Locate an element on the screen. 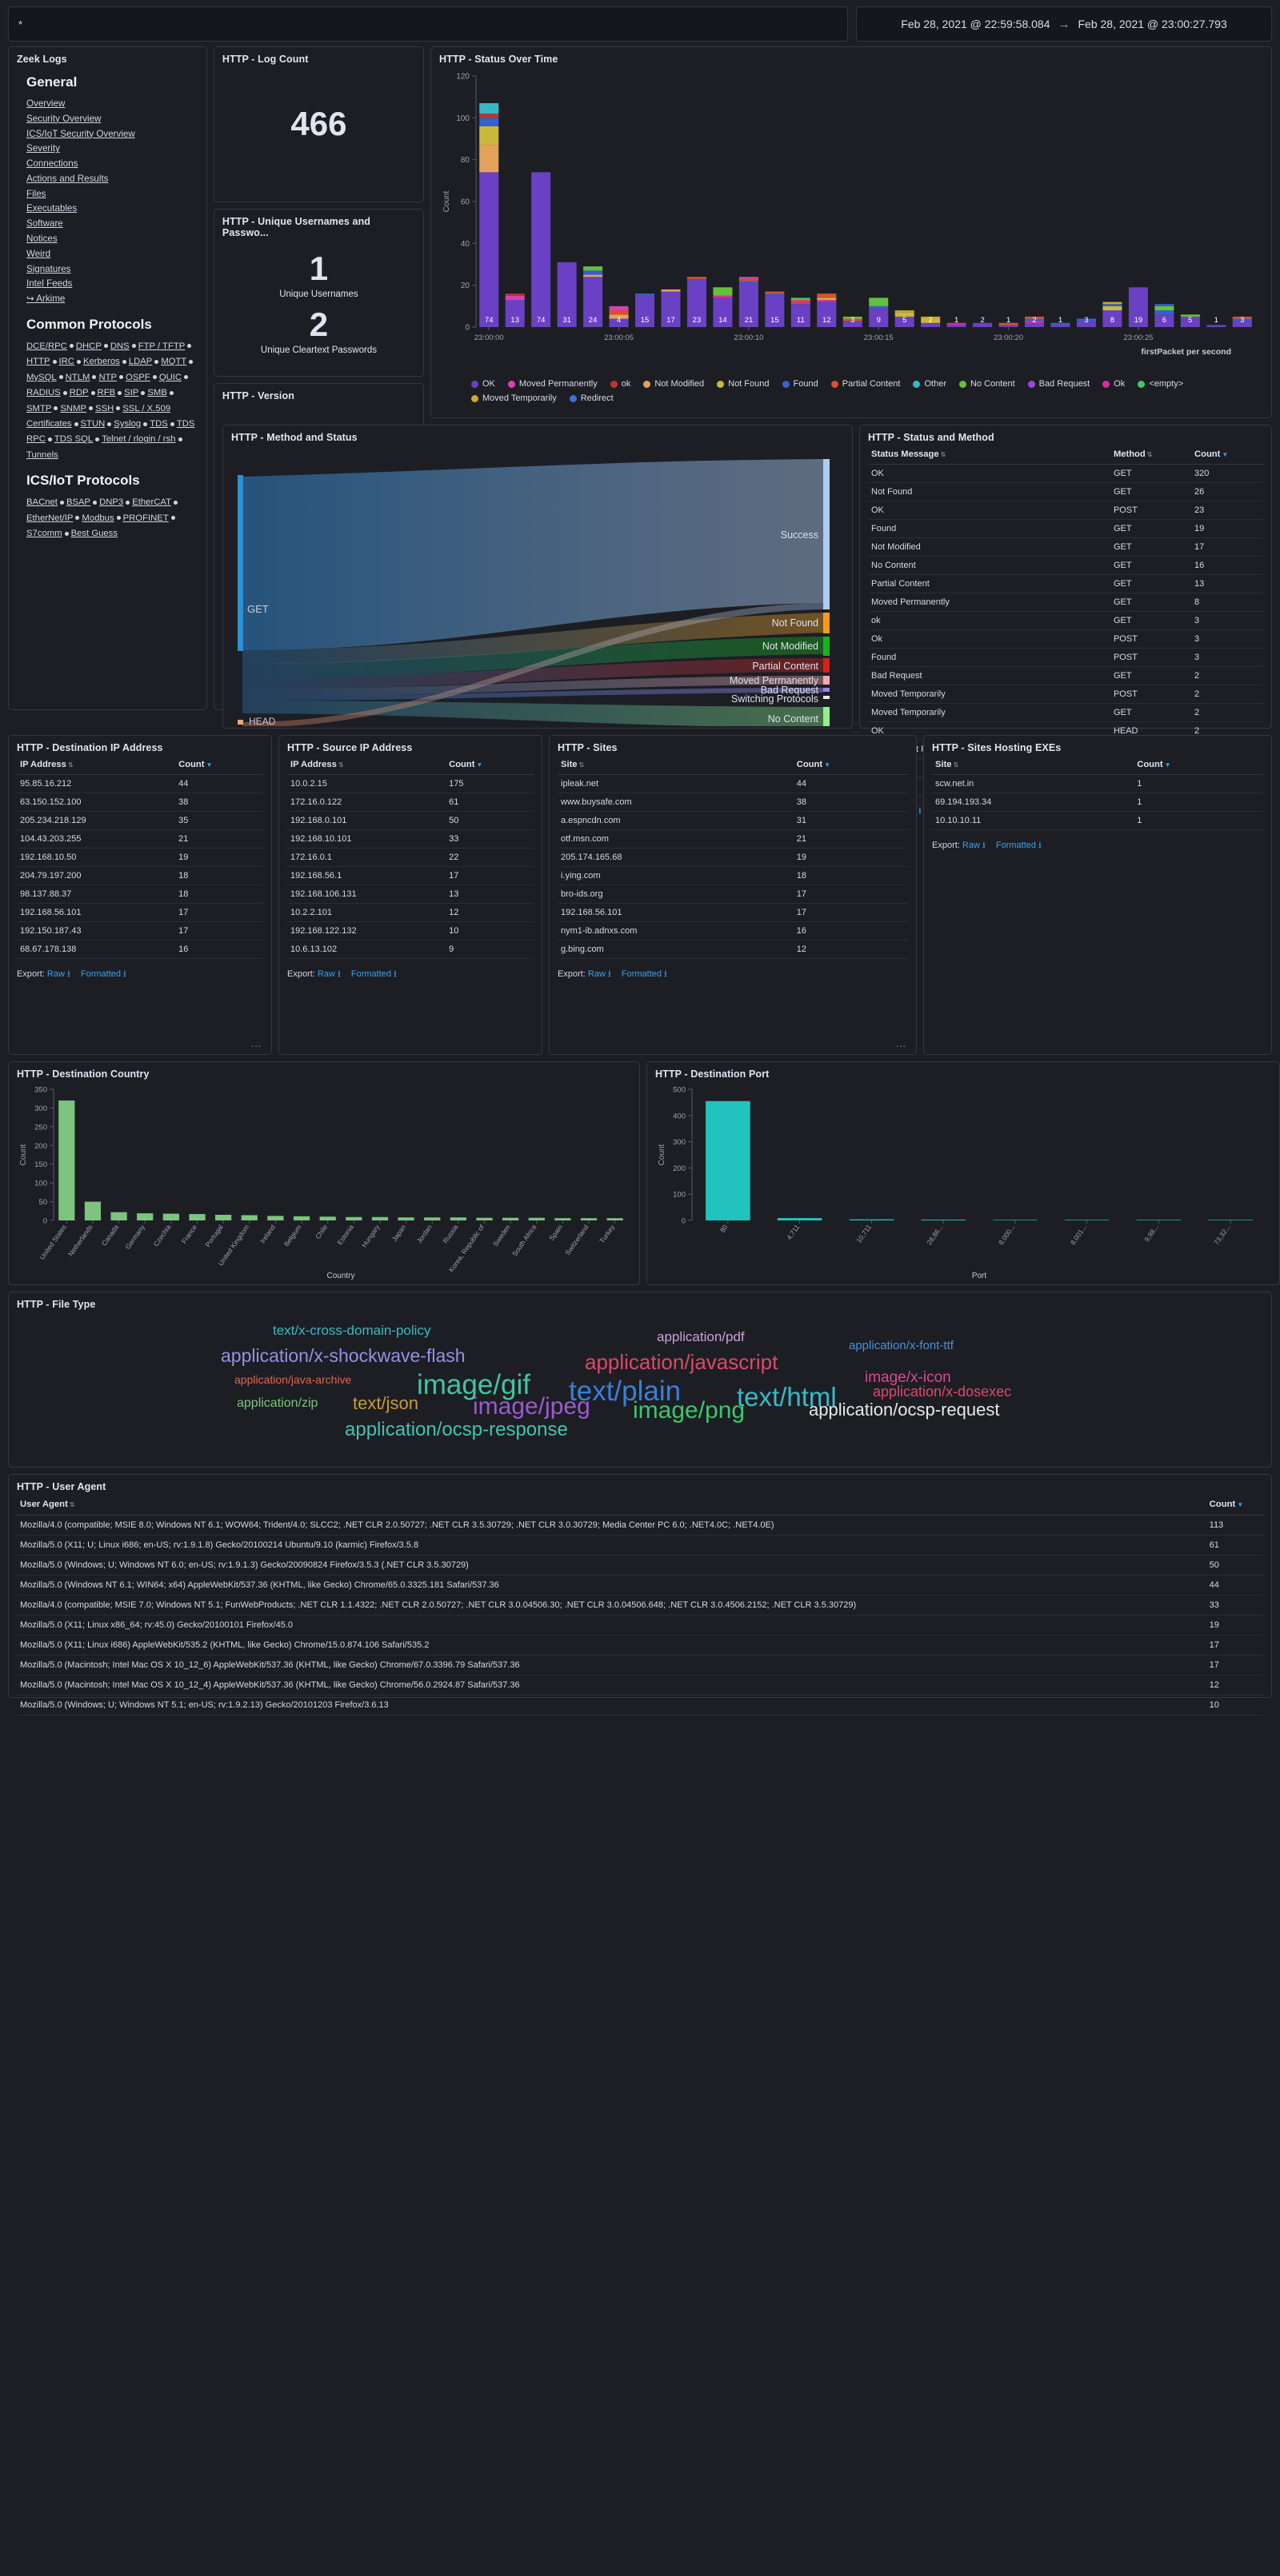 This screenshot has height=2576, width=1280. table-row: 192.168.122.132 10 is located at coordinates (410, 931).